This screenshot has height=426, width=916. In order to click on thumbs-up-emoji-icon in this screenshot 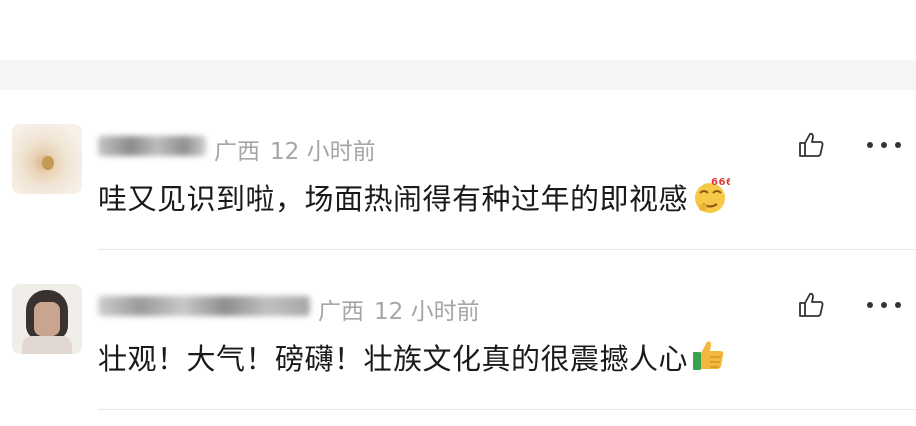, I will do `click(709, 358)`.